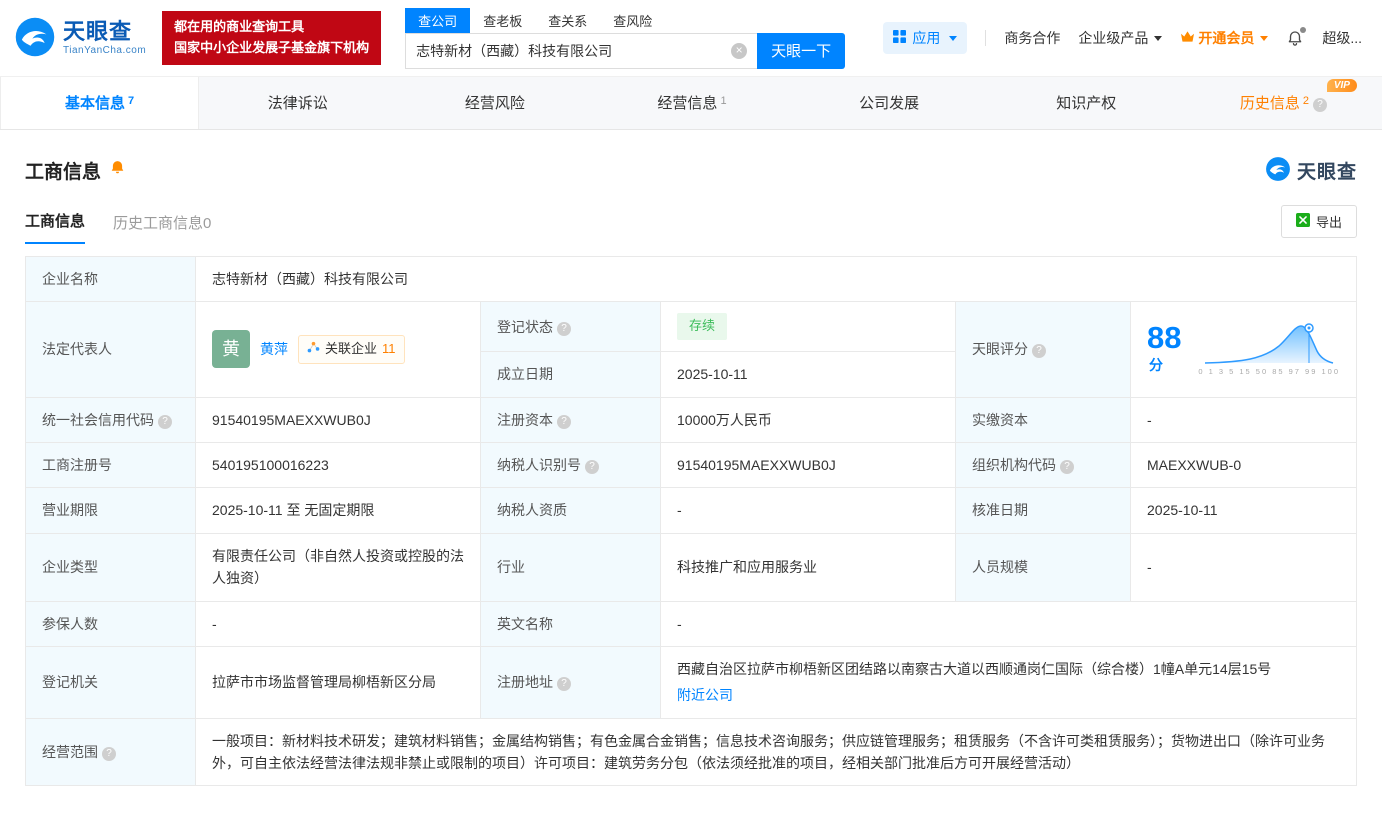 The width and height of the screenshot is (1382, 816). What do you see at coordinates (272, 38) in the screenshot?
I see `promo-banner: 都在用的商业查询工具 国家中小企业发展子基金旗下机构` at bounding box center [272, 38].